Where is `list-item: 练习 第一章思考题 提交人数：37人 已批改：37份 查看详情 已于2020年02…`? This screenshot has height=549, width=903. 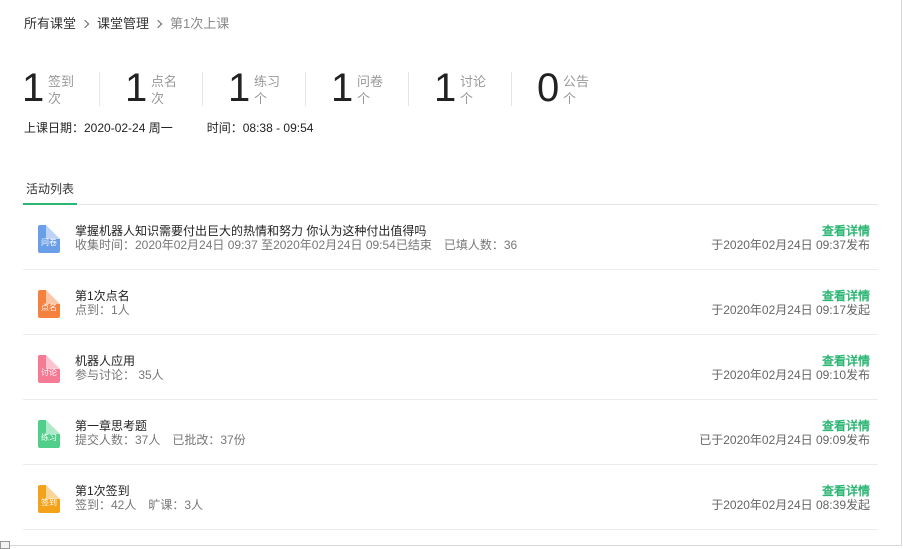
list-item: 练习 第一章思考题 提交人数：37人 已批改：37份 查看详情 已于2020年02… is located at coordinates (450, 432).